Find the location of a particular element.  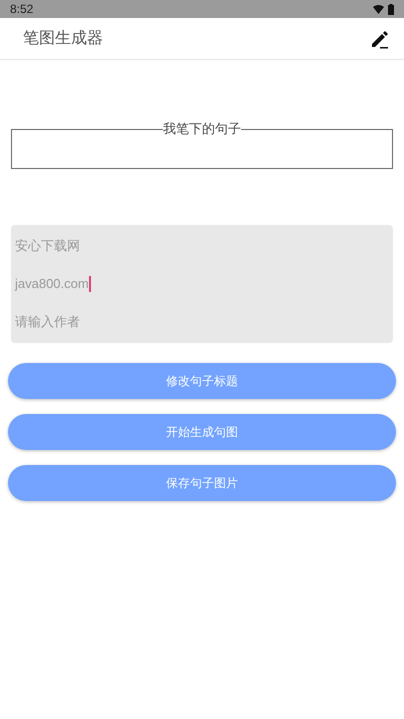

action-button: 开始生成句图 is located at coordinates (202, 432).